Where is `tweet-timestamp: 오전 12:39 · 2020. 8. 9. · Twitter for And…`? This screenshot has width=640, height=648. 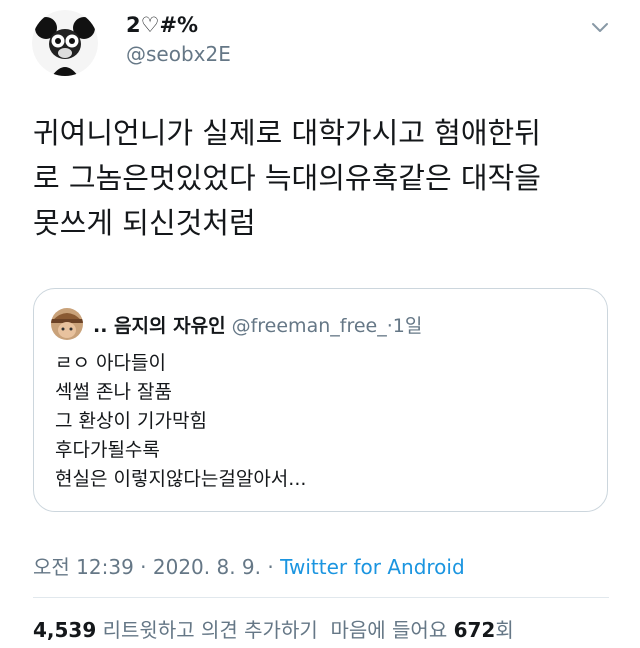 tweet-timestamp: 오전 12:39 · 2020. 8. 9. · Twitter for And… is located at coordinates (249, 565).